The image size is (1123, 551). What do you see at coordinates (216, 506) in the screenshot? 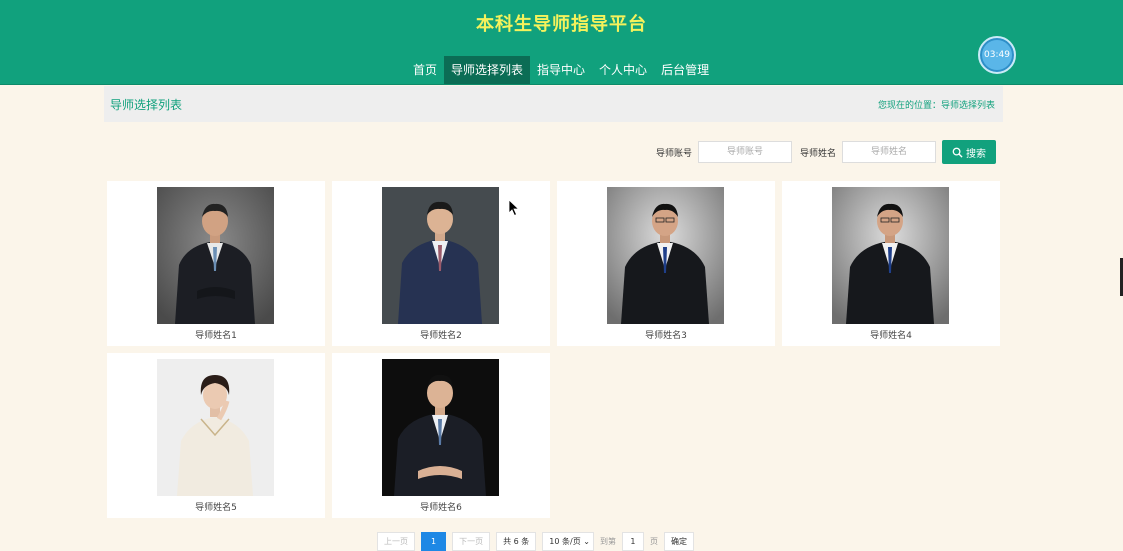
I see `mentor-name-5: 导师姓名5` at bounding box center [216, 506].